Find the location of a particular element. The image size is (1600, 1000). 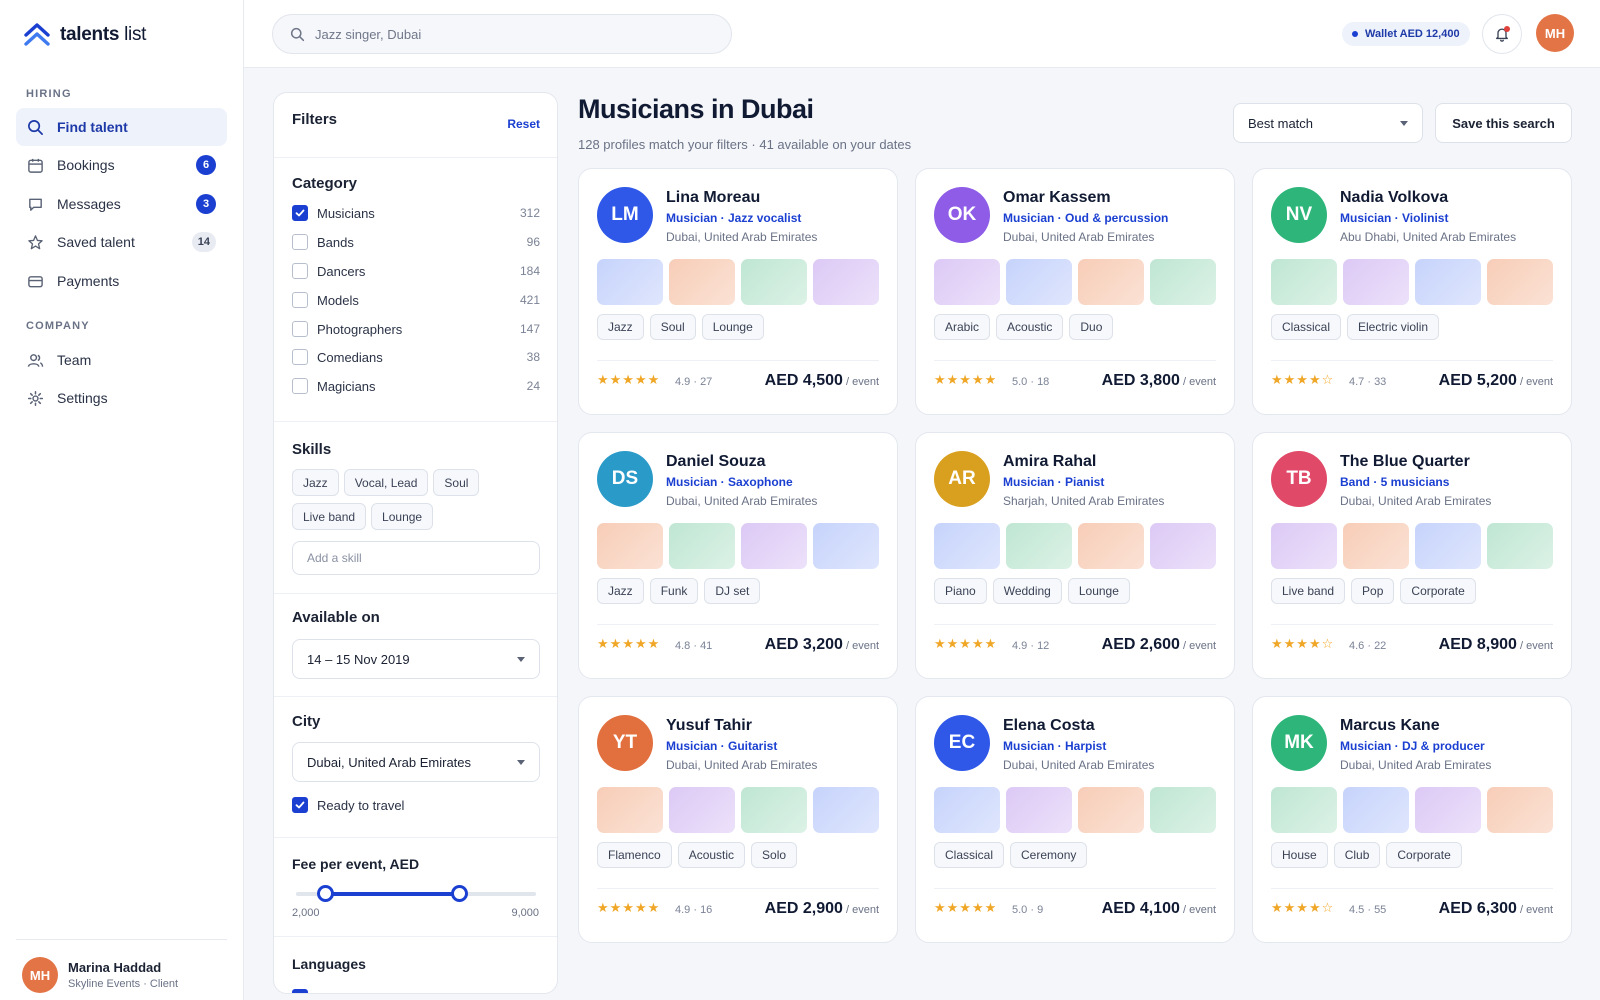

reset-filters-link: Reset is located at coordinates (523, 124).